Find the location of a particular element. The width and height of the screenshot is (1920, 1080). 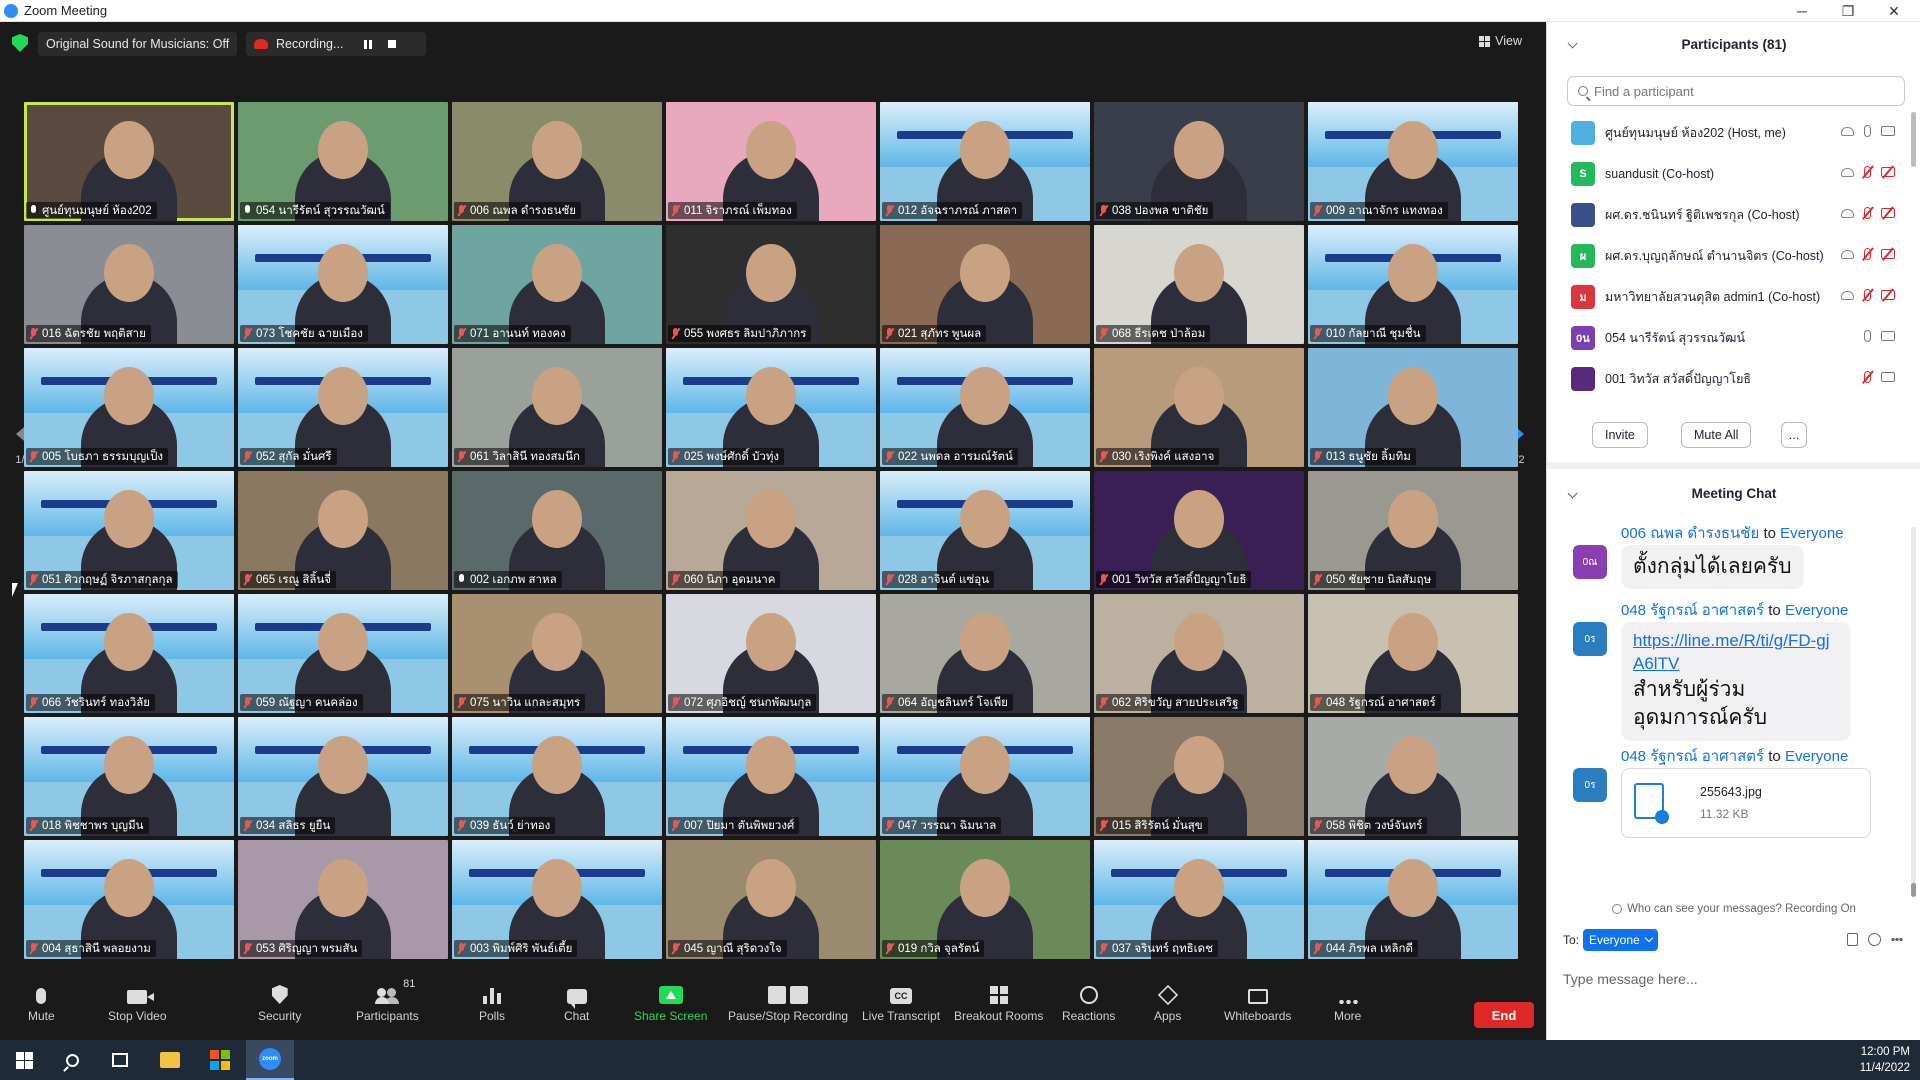

video-tile: 064 อัญชลินทร์ โจเพีย is located at coordinates (985, 653).